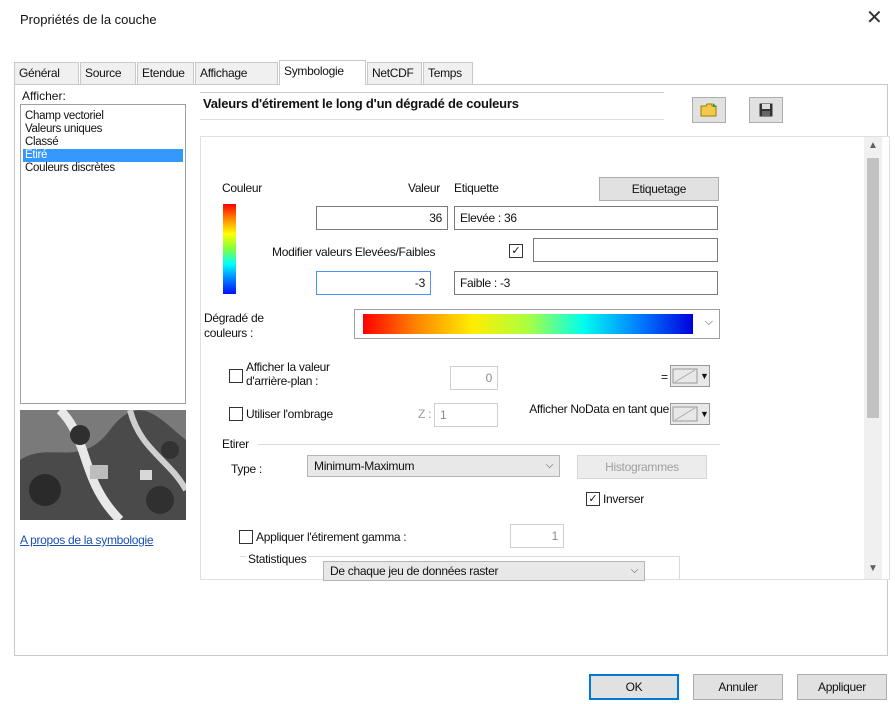 Image resolution: width=895 pixels, height=704 pixels. What do you see at coordinates (242, 188) in the screenshot?
I see `couleur-label: Couleur` at bounding box center [242, 188].